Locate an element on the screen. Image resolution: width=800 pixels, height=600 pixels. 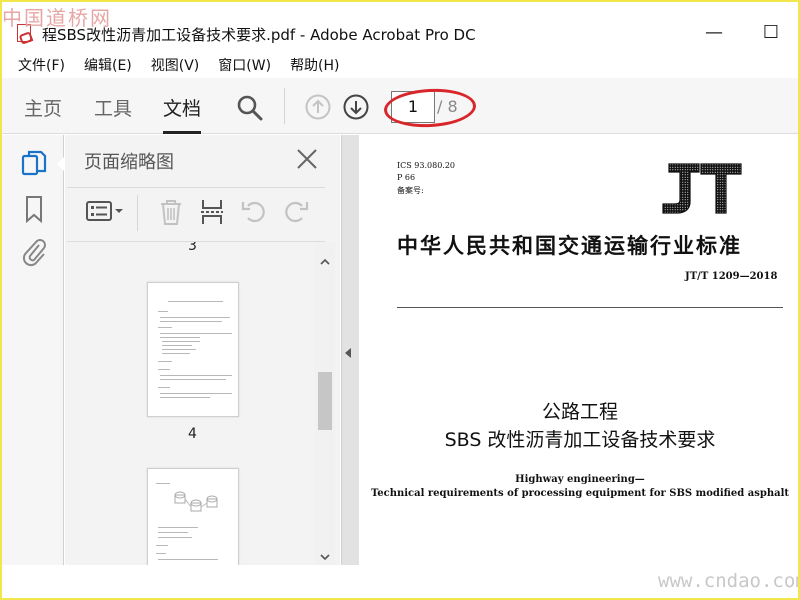
doc-heading: 中华人民共和国交通运输行业标准 is located at coordinates (569, 246).